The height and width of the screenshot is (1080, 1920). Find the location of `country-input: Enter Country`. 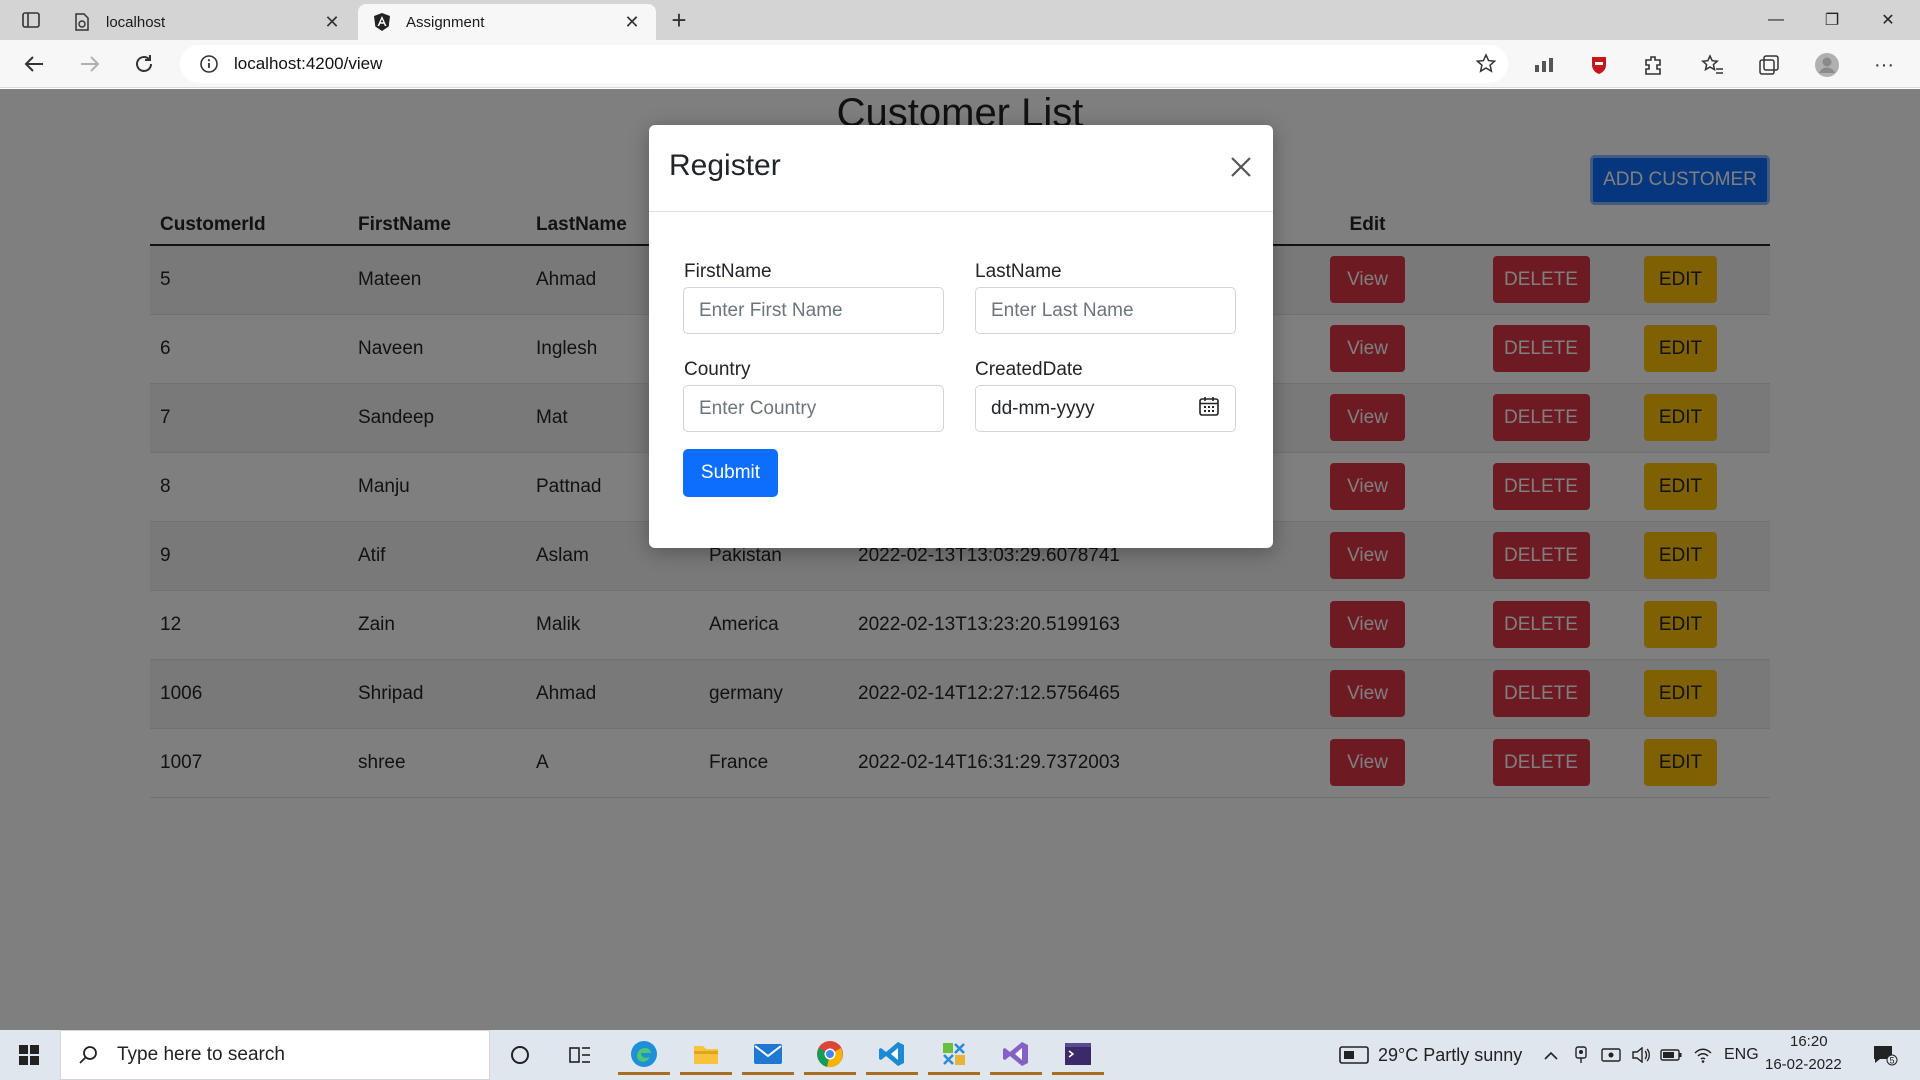

country-input: Enter Country is located at coordinates (813, 408).